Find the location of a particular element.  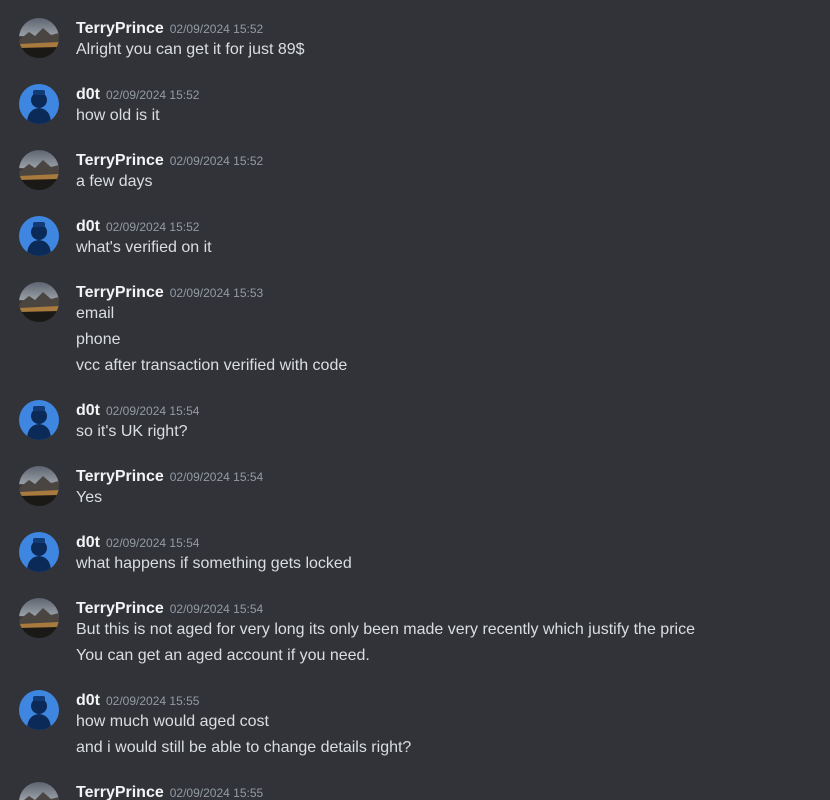

message-text: phone is located at coordinates (98, 339).